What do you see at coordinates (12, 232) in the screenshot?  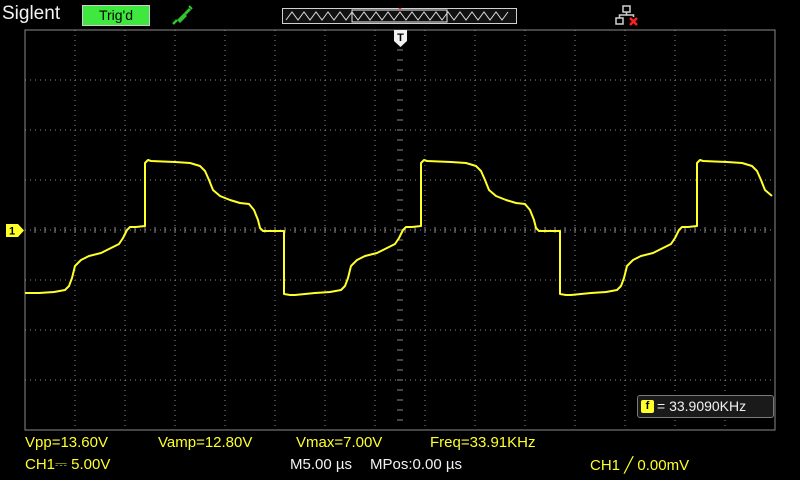 I see `ch1-marker-label: 1` at bounding box center [12, 232].